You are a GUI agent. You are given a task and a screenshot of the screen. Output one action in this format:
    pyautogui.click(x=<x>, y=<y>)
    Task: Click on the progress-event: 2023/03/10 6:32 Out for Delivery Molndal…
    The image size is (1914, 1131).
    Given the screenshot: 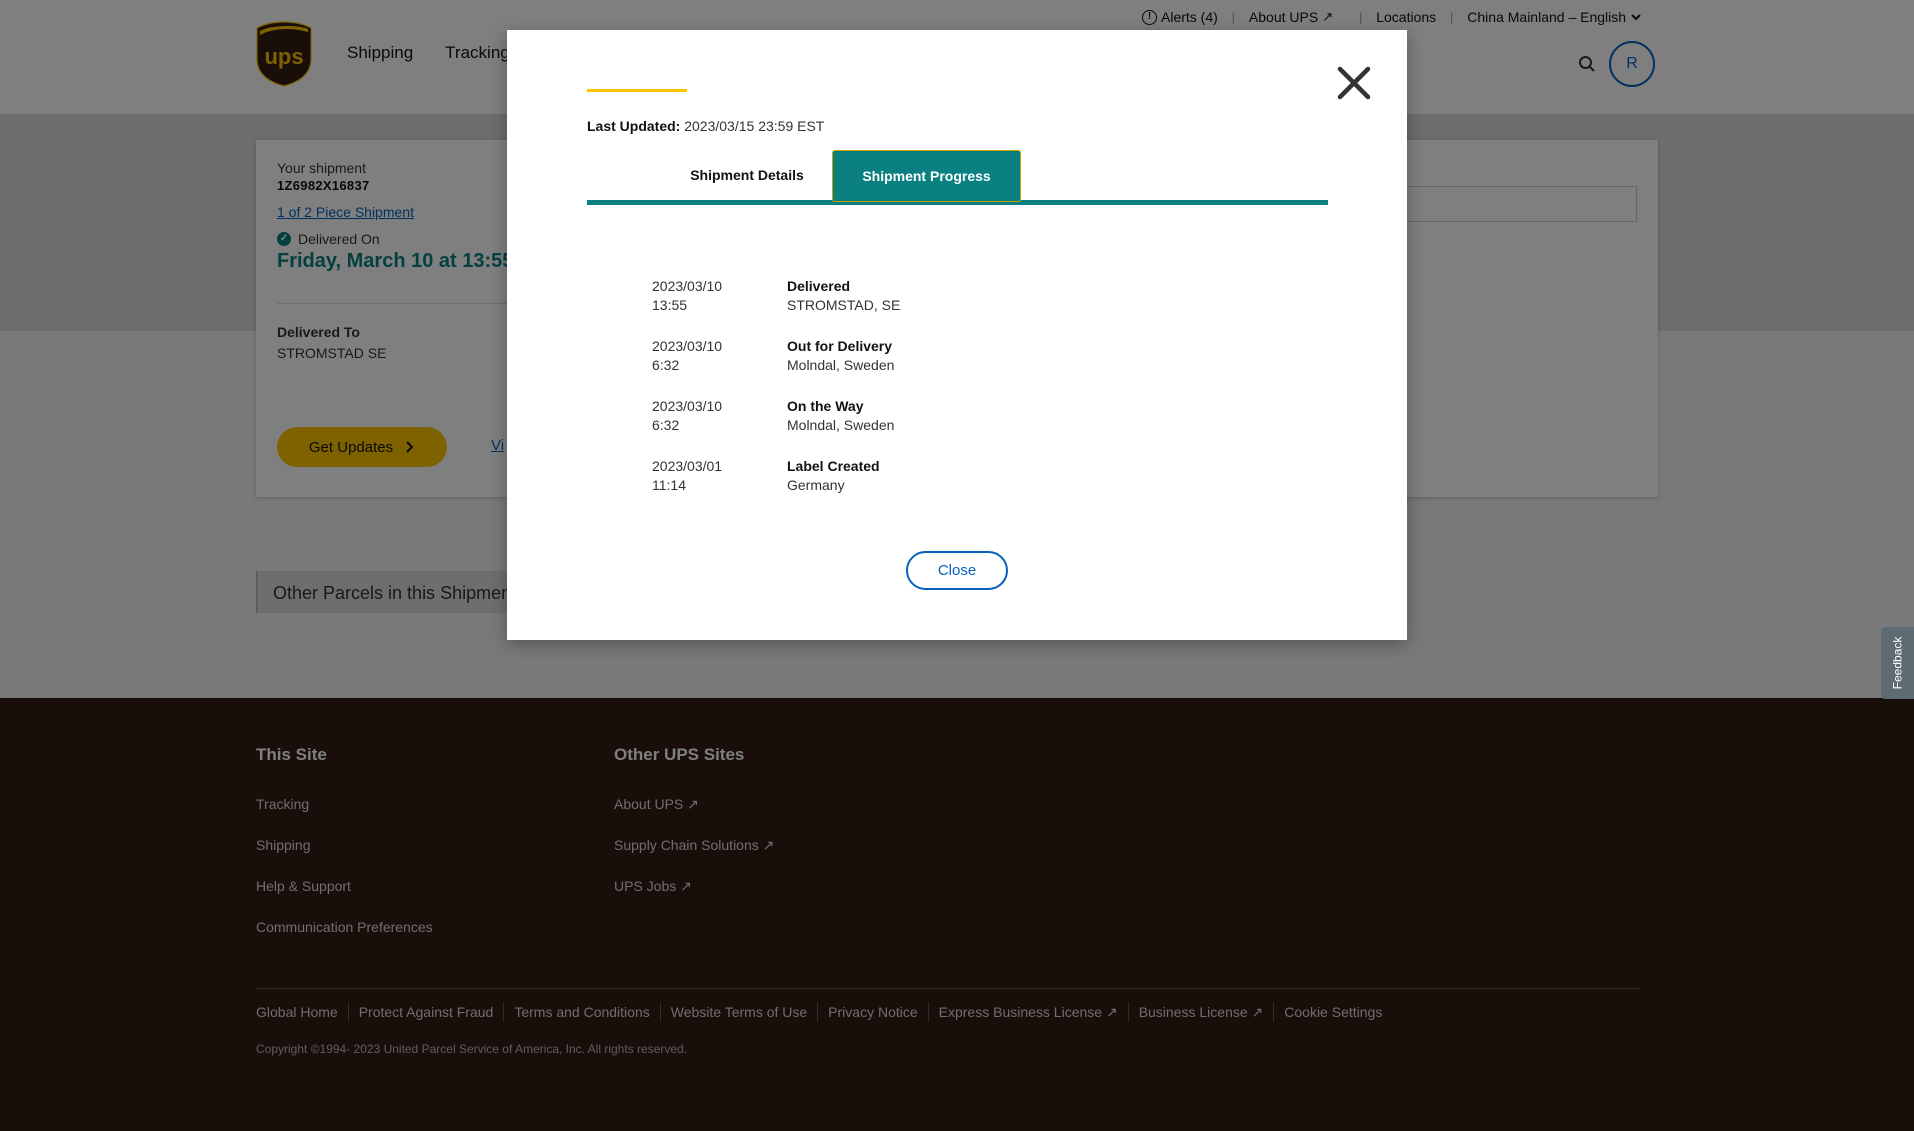 What is the action you would take?
    pyautogui.click(x=952, y=367)
    